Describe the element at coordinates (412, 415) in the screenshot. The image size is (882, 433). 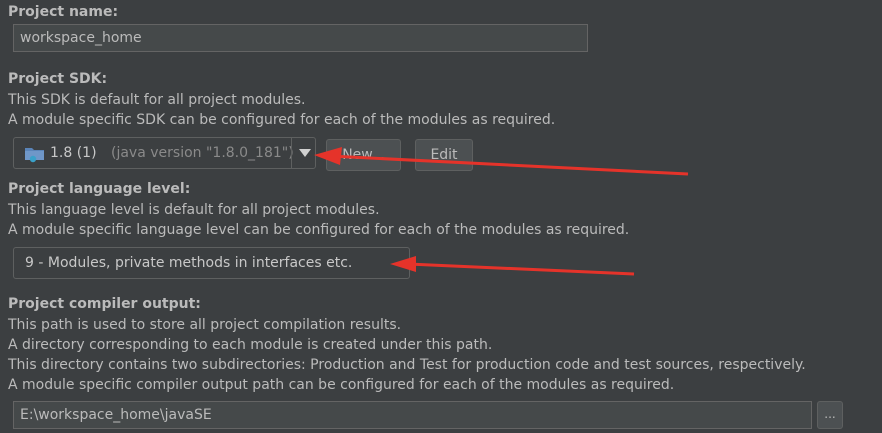
I see `compiler-output-path-input: E:\workspace_home\javaSE` at that location.